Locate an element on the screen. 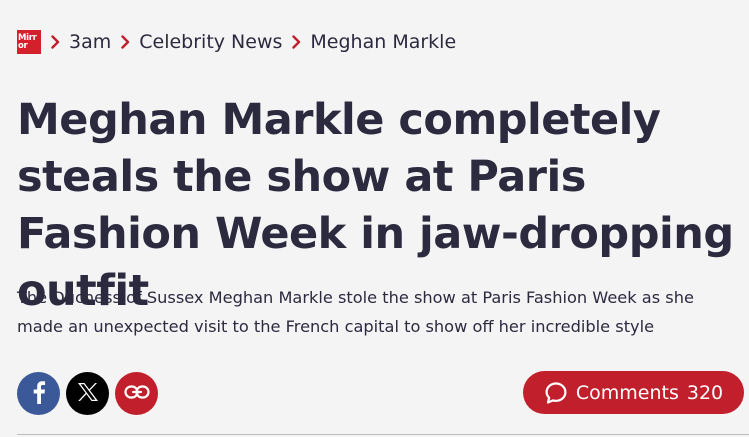  comments-label: Comments is located at coordinates (627, 392).